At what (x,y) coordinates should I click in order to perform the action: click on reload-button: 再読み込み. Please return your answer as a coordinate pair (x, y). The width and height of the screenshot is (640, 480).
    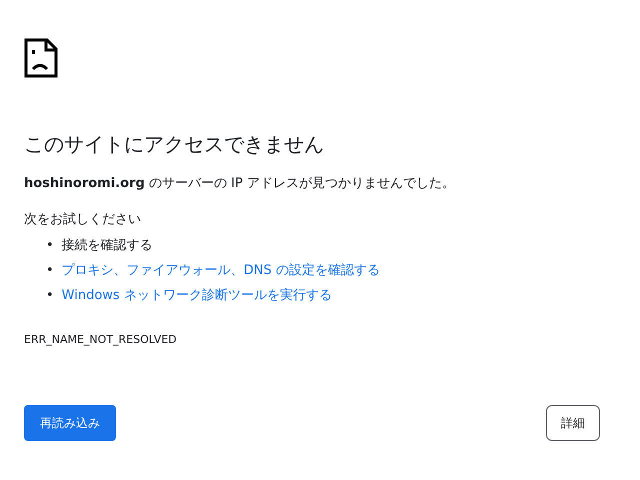
    Looking at the image, I should click on (70, 422).